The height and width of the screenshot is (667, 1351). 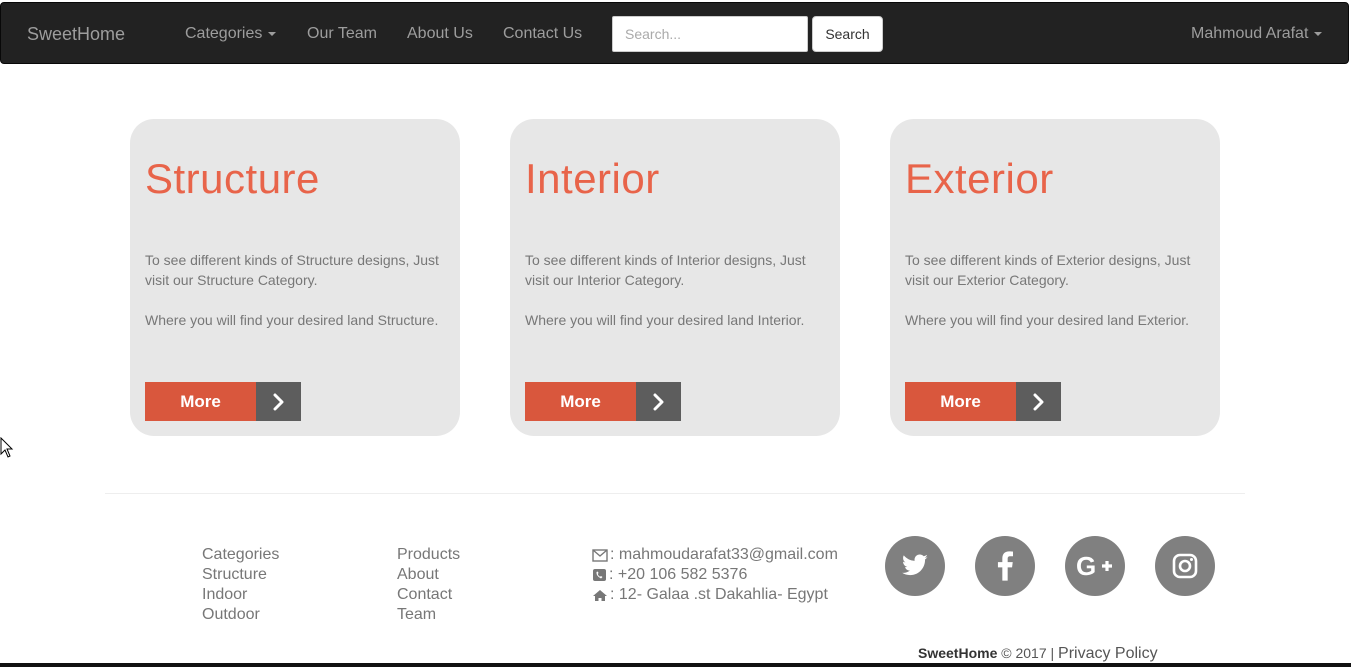 What do you see at coordinates (724, 554) in the screenshot?
I see `contact-email-text: : mahmoudarafat33@gmail.com` at bounding box center [724, 554].